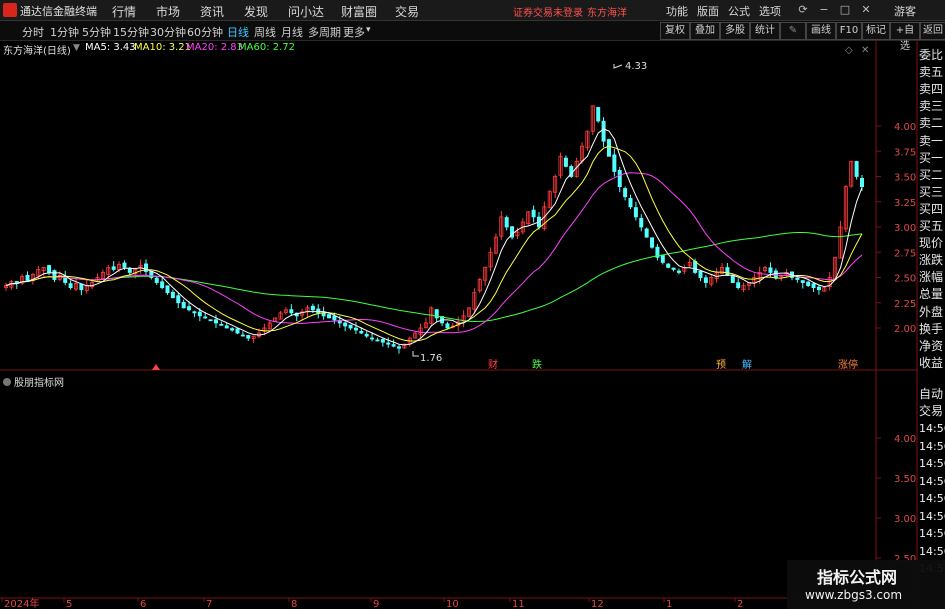  What do you see at coordinates (721, 365) in the screenshot?
I see `event-marker: 预` at bounding box center [721, 365].